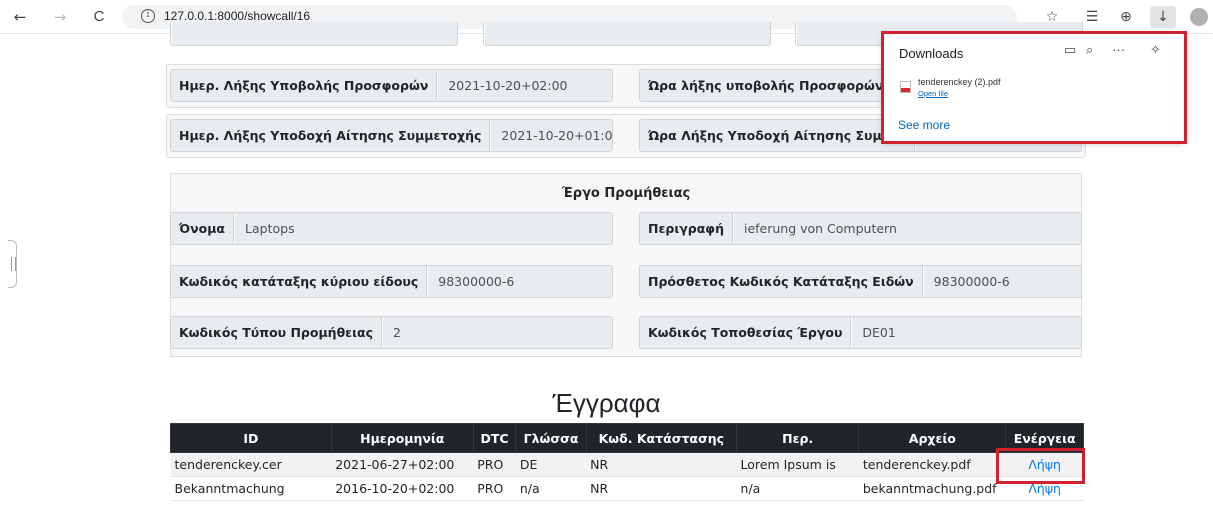 The width and height of the screenshot is (1213, 506). Describe the element at coordinates (777, 135) in the screenshot. I see `field-label: Ώρα Λήξης Υποδοχή Αίτησης Συμμετ` at that location.